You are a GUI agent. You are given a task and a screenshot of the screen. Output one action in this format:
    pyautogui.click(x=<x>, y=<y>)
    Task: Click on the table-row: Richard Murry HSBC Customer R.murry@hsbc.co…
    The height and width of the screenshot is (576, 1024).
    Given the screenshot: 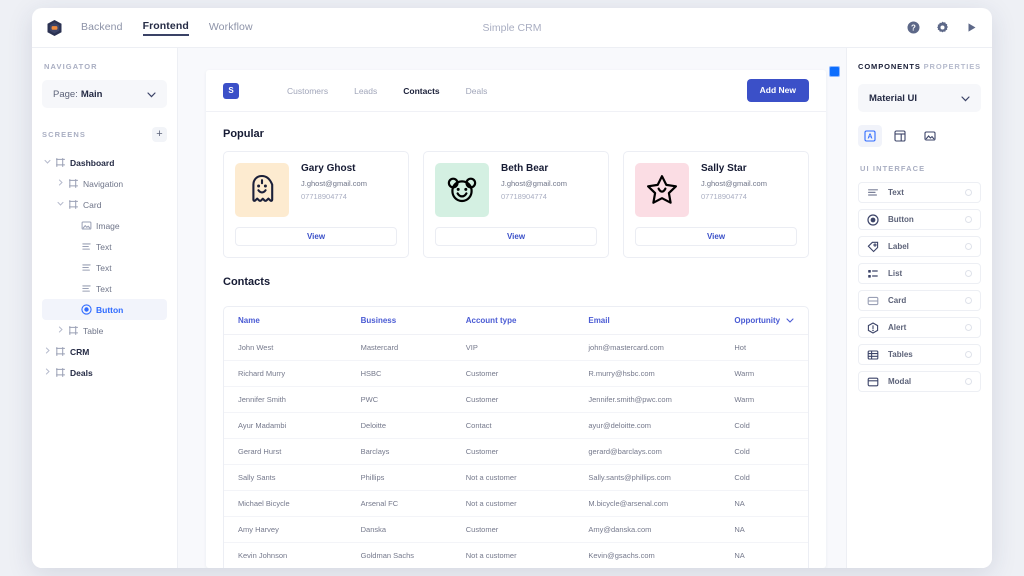 What is the action you would take?
    pyautogui.click(x=516, y=373)
    